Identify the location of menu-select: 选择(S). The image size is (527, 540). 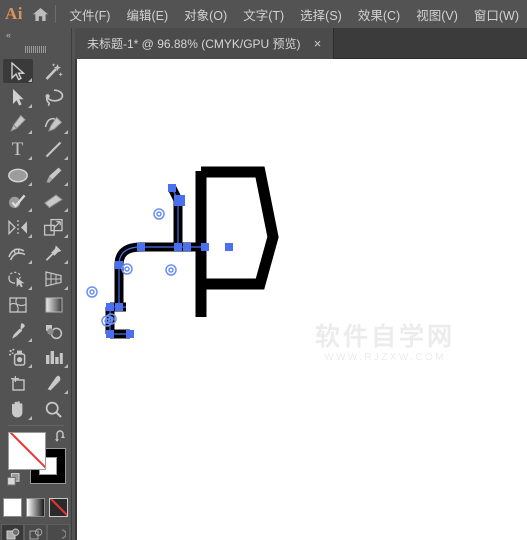
(321, 14).